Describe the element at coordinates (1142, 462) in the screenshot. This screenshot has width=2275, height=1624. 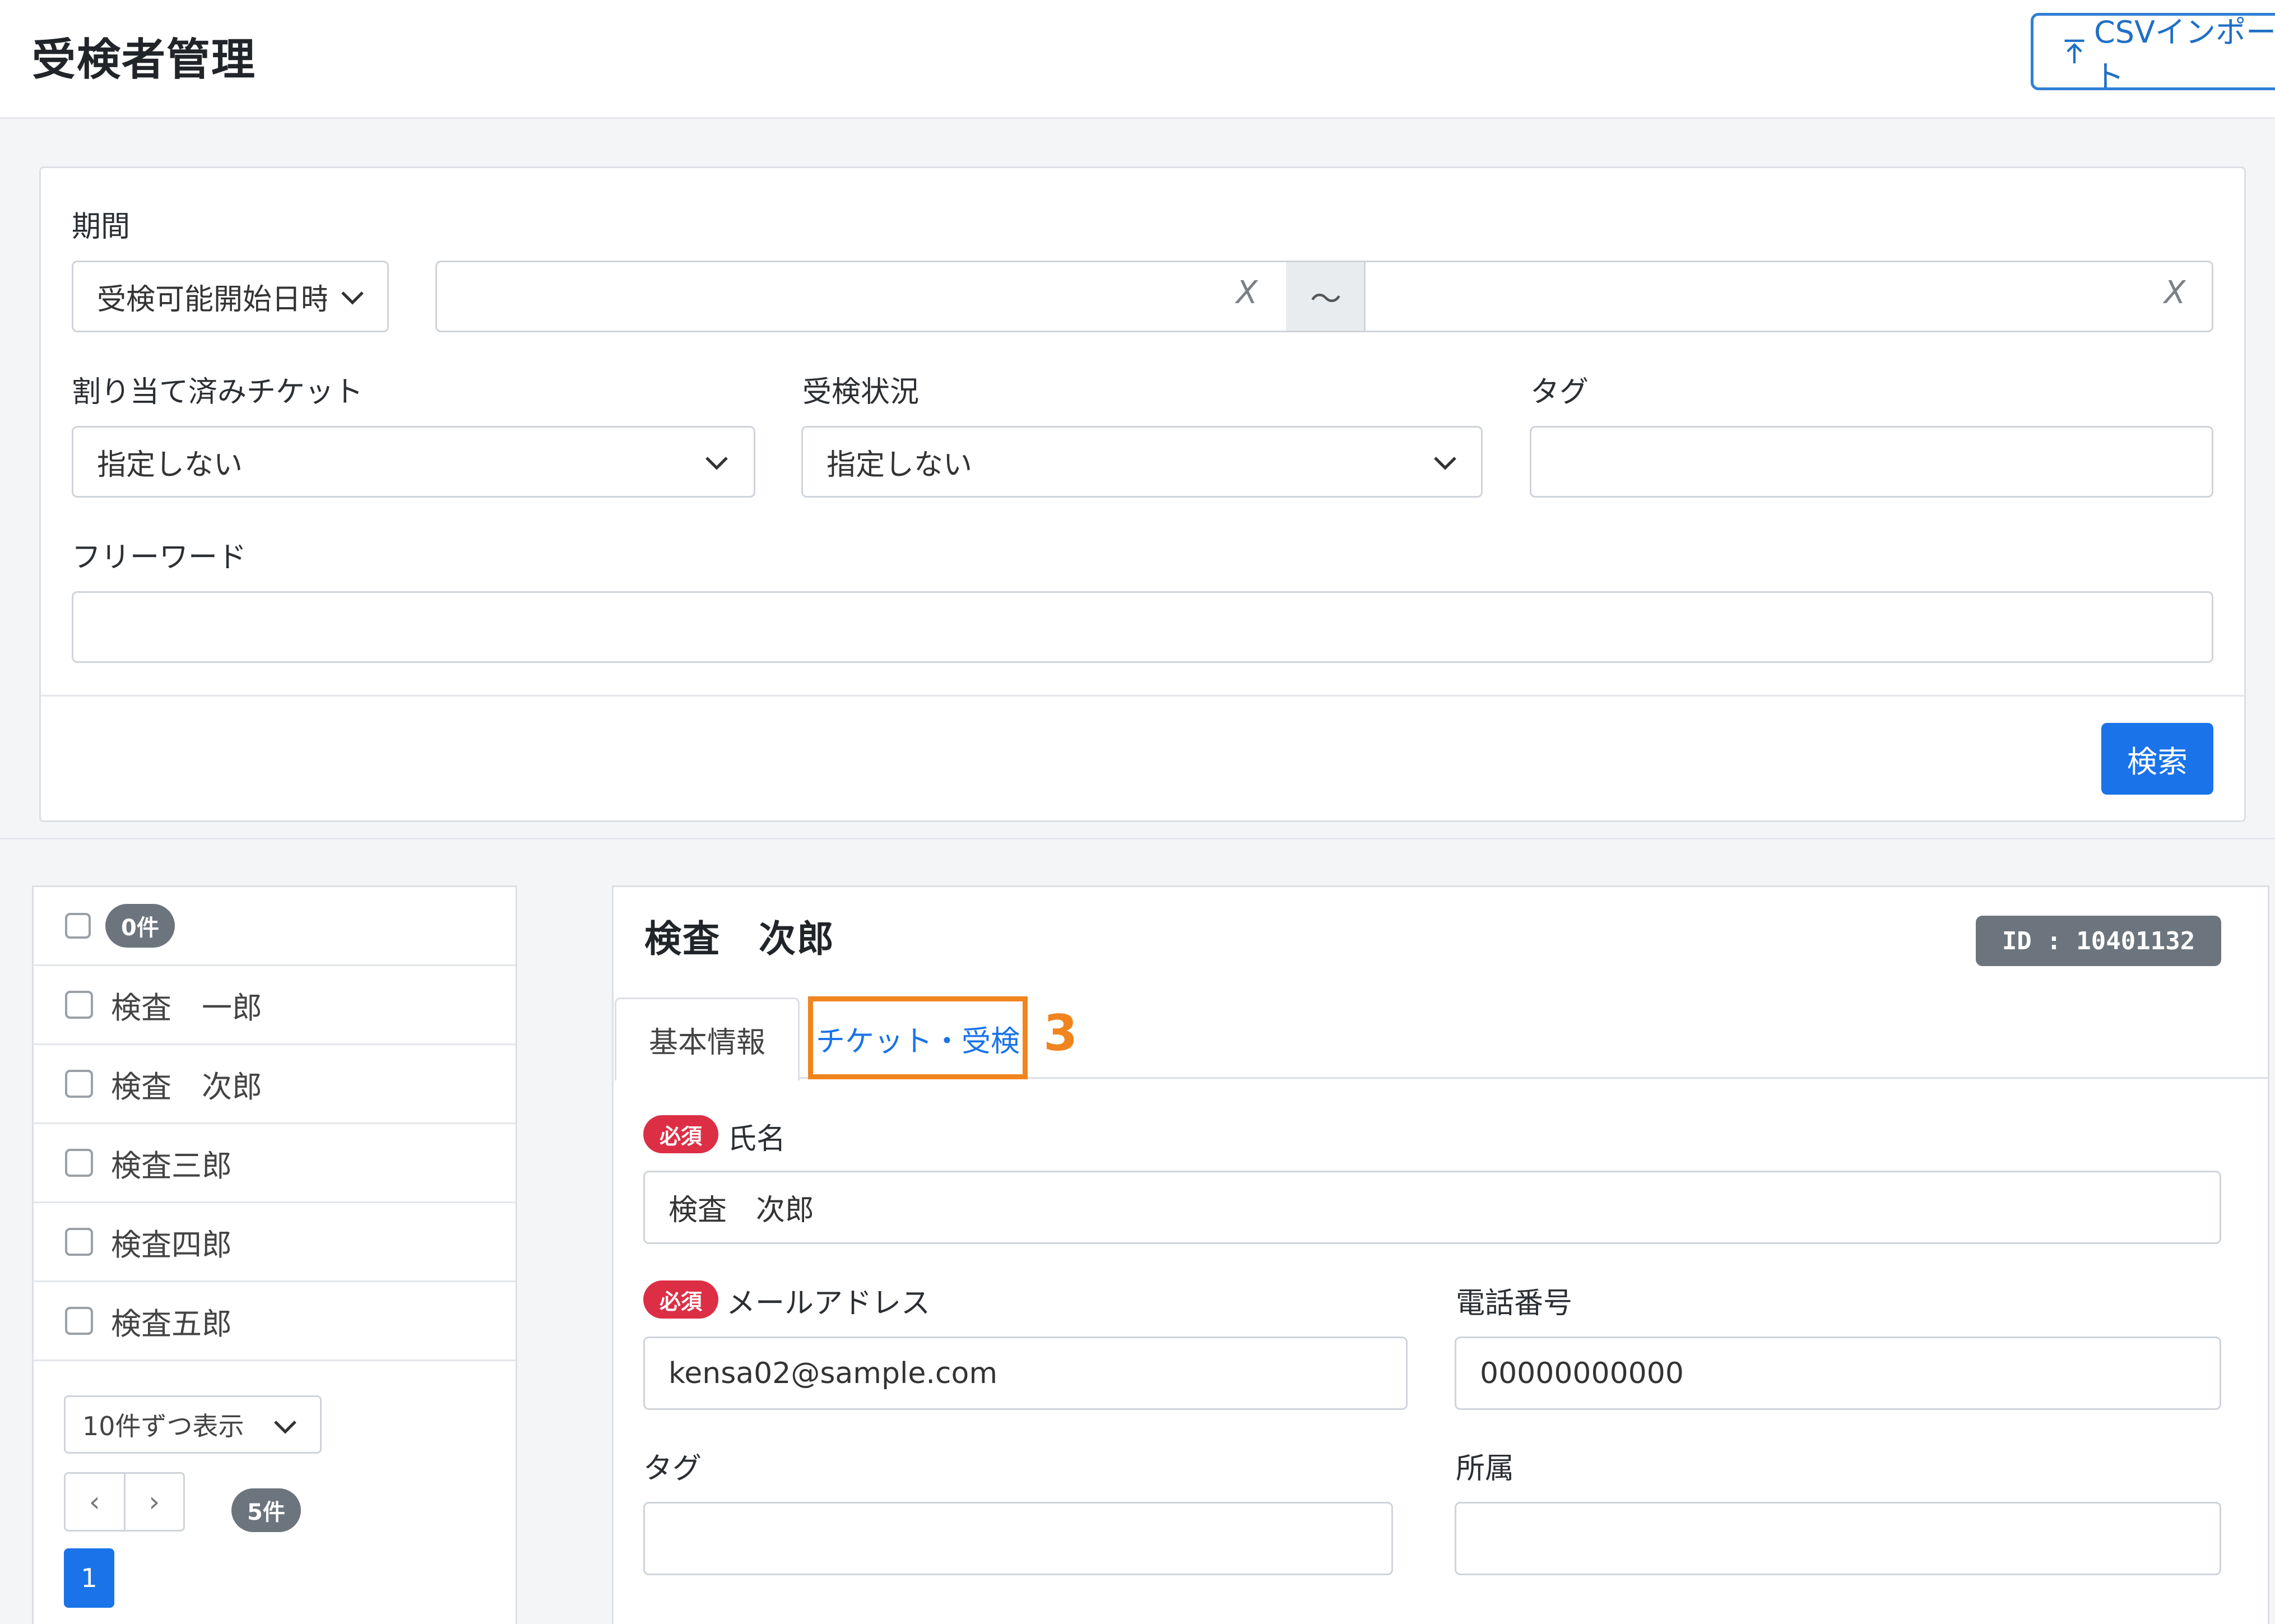
I see `status-select: 指定しない` at that location.